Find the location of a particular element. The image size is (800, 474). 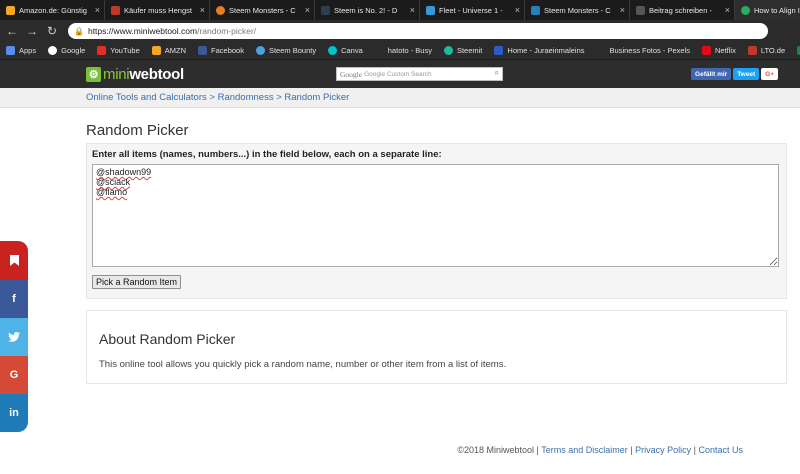

bookmark-busy: hatoto - Busy is located at coordinates (403, 50).